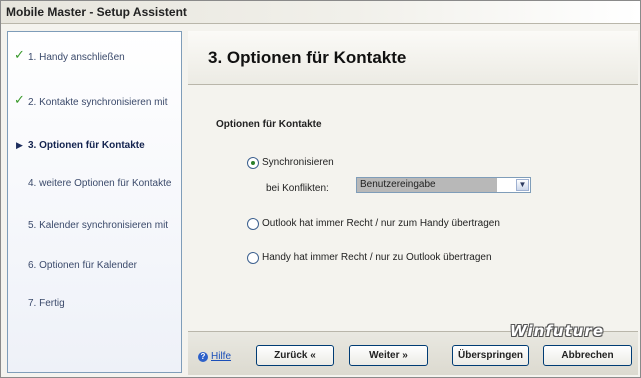  Describe the element at coordinates (522, 185) in the screenshot. I see `chevron-down-icon: ▼` at that location.